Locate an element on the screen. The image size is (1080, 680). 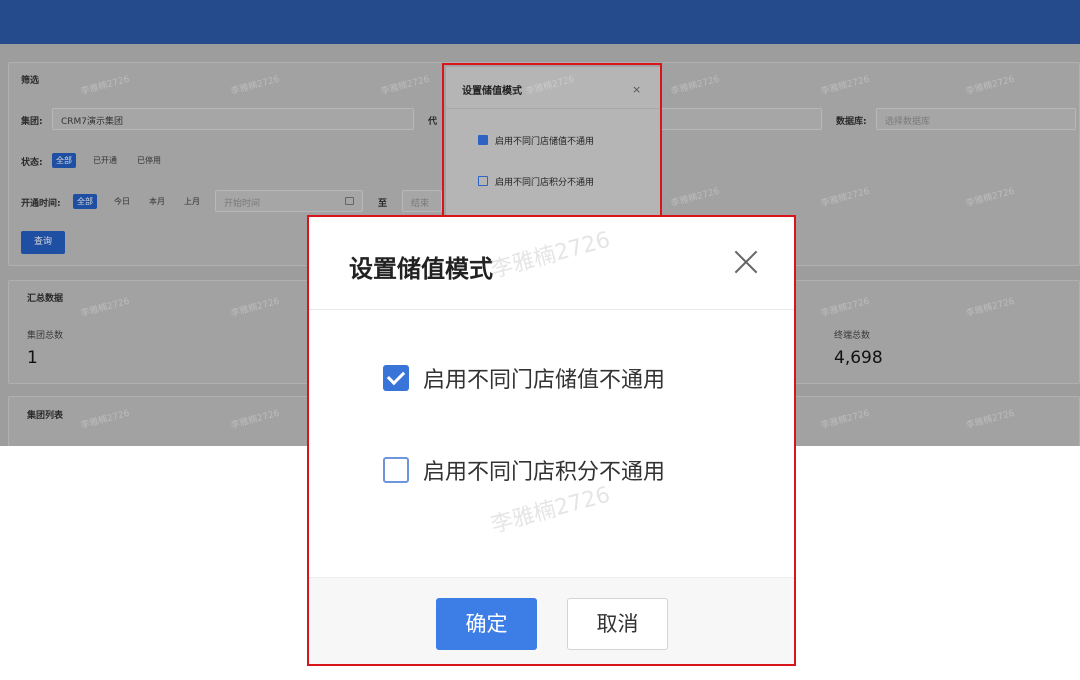
time-option-this-month: 本月 is located at coordinates (157, 201).